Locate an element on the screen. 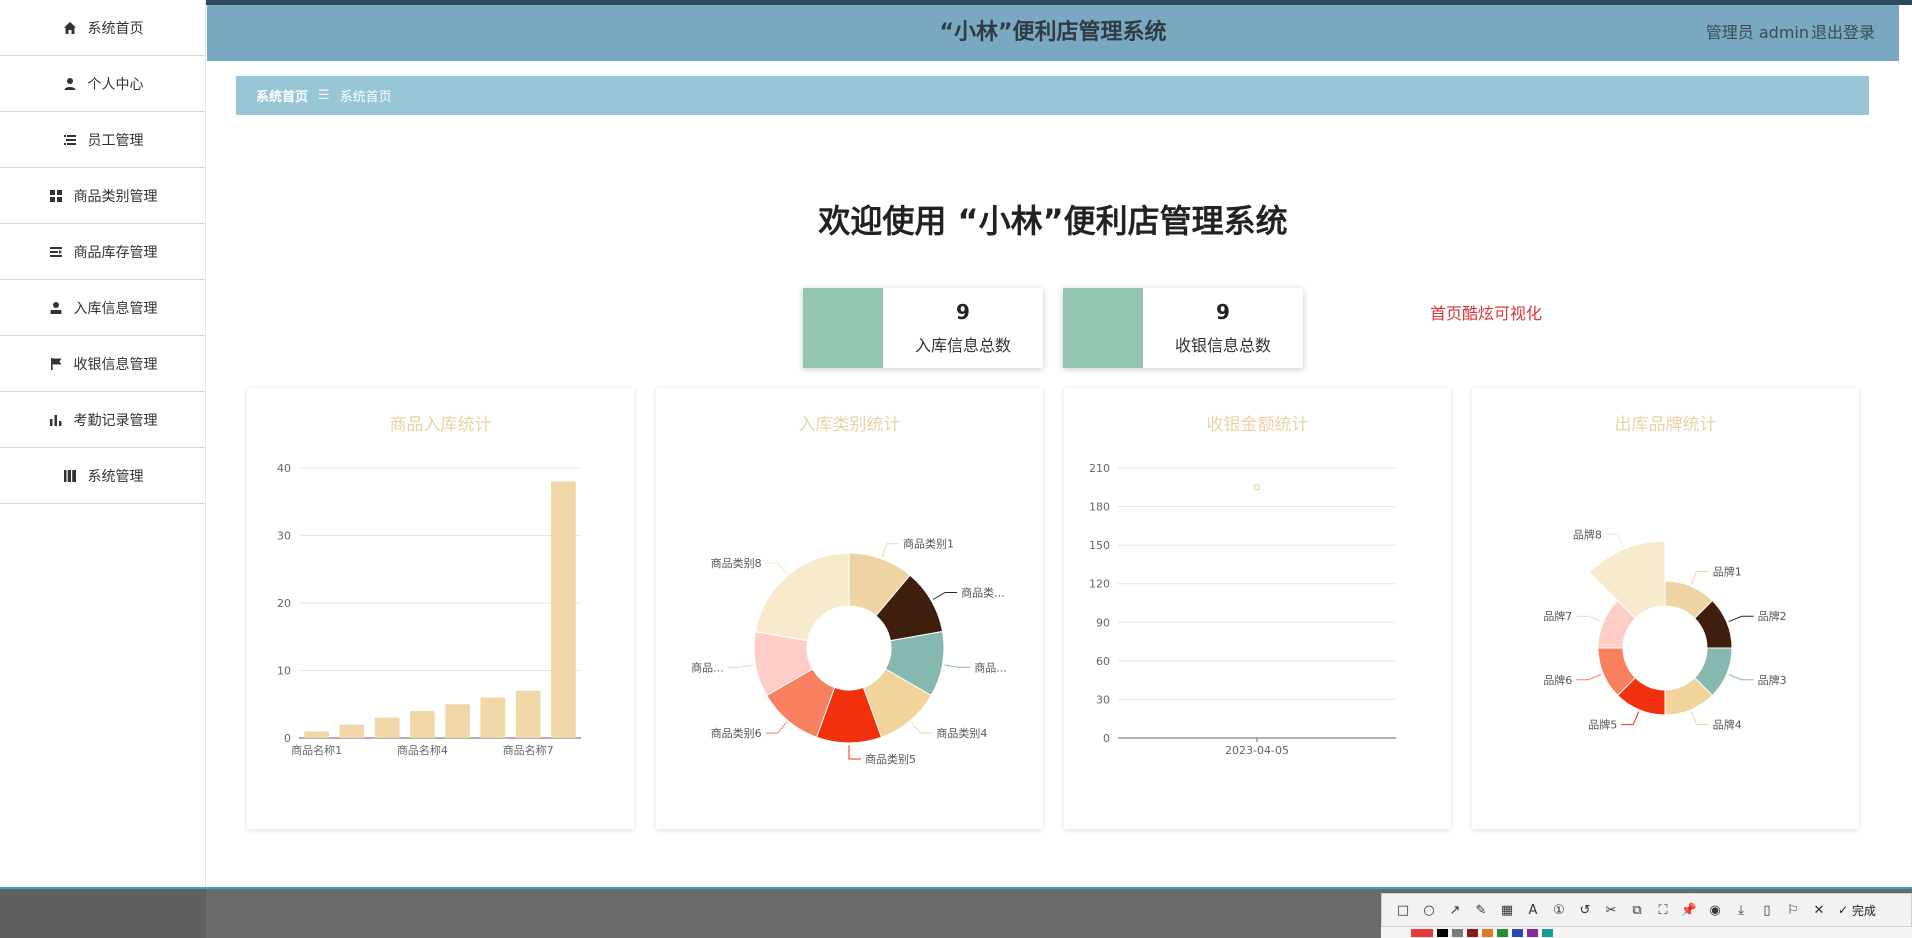  text-tool-icon: A is located at coordinates (1533, 910).